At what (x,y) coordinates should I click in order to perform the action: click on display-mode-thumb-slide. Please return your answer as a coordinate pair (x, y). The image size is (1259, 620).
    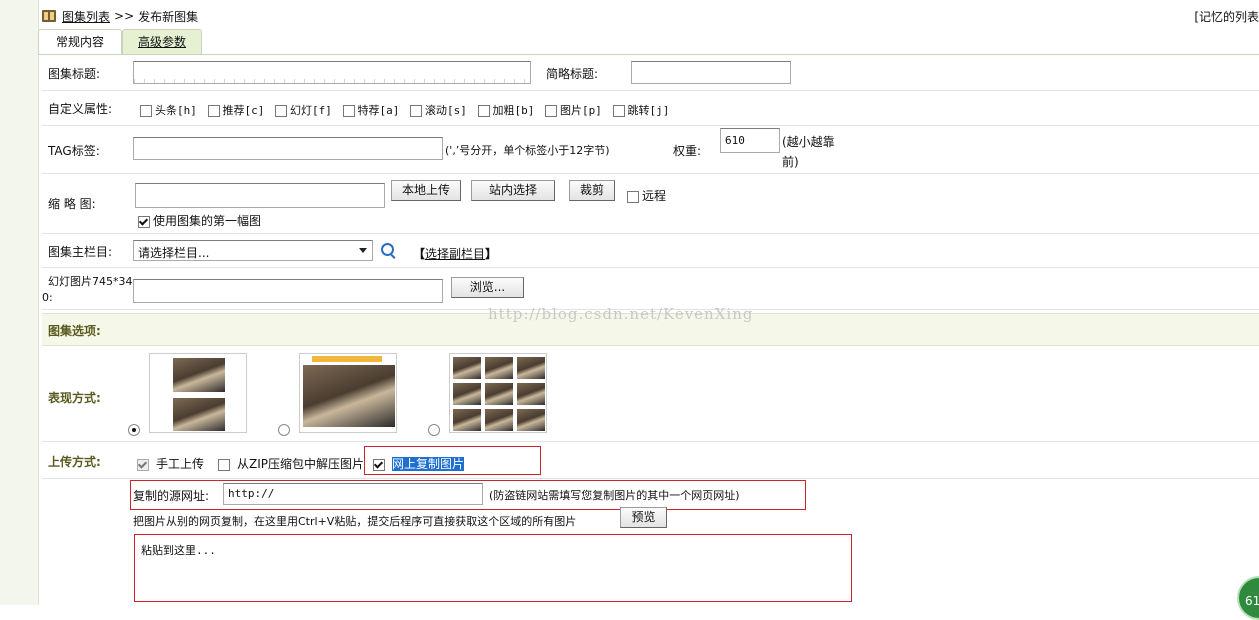
    Looking at the image, I should click on (348, 393).